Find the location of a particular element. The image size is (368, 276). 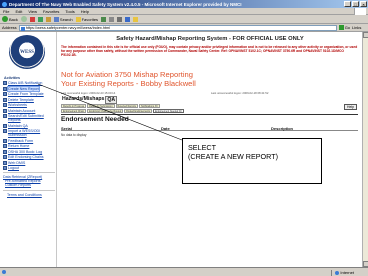

search-label: Search is located at coordinates (66, 19).